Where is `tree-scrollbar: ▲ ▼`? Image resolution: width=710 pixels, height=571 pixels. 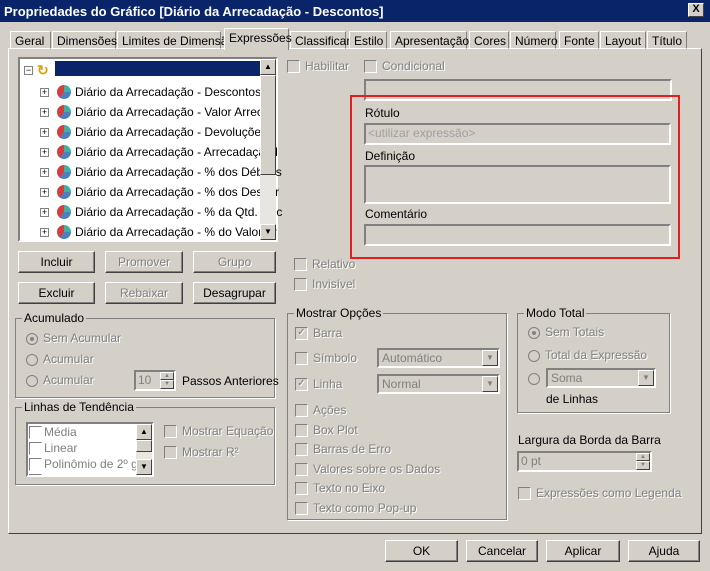
tree-scrollbar: ▲ ▼ is located at coordinates (268, 149).